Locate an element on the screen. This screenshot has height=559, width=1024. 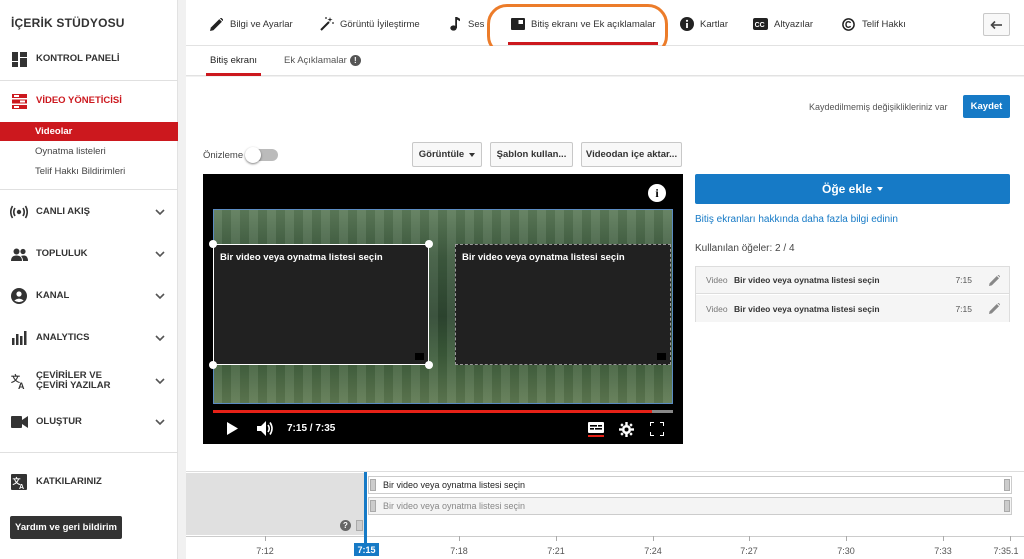
subtab-end-screen: Bitiş ekranı is located at coordinates (233, 65).